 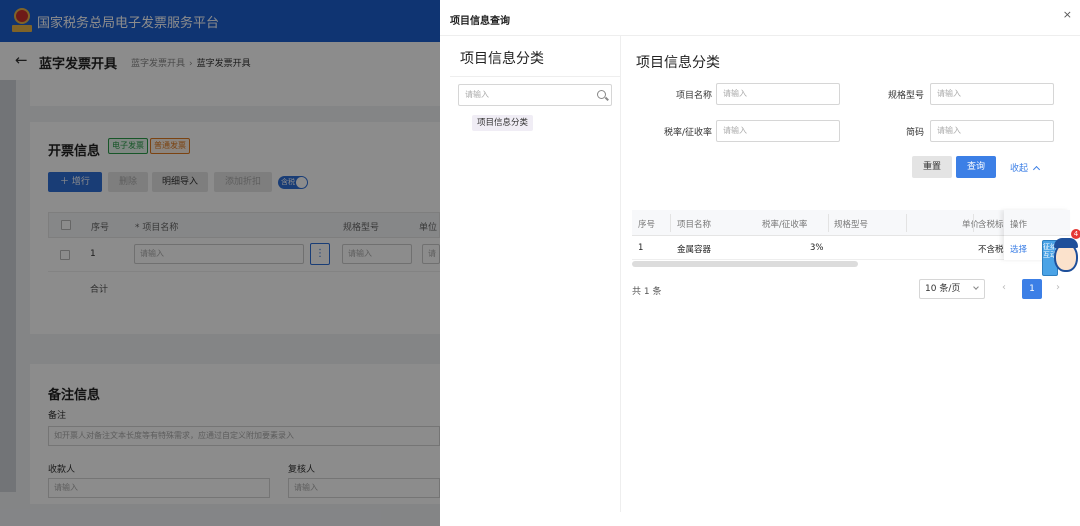 What do you see at coordinates (1004, 287) in the screenshot?
I see `prev-page-icon: ‹` at bounding box center [1004, 287].